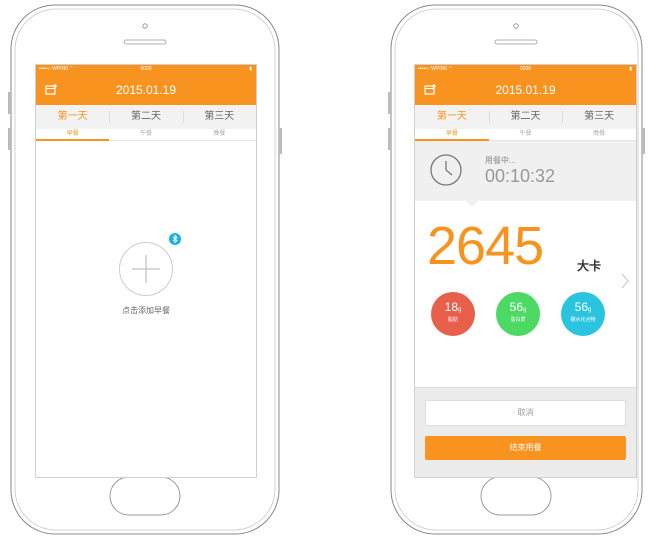  What do you see at coordinates (452, 320) in the screenshot?
I see `fat-label: 脂肪` at bounding box center [452, 320].